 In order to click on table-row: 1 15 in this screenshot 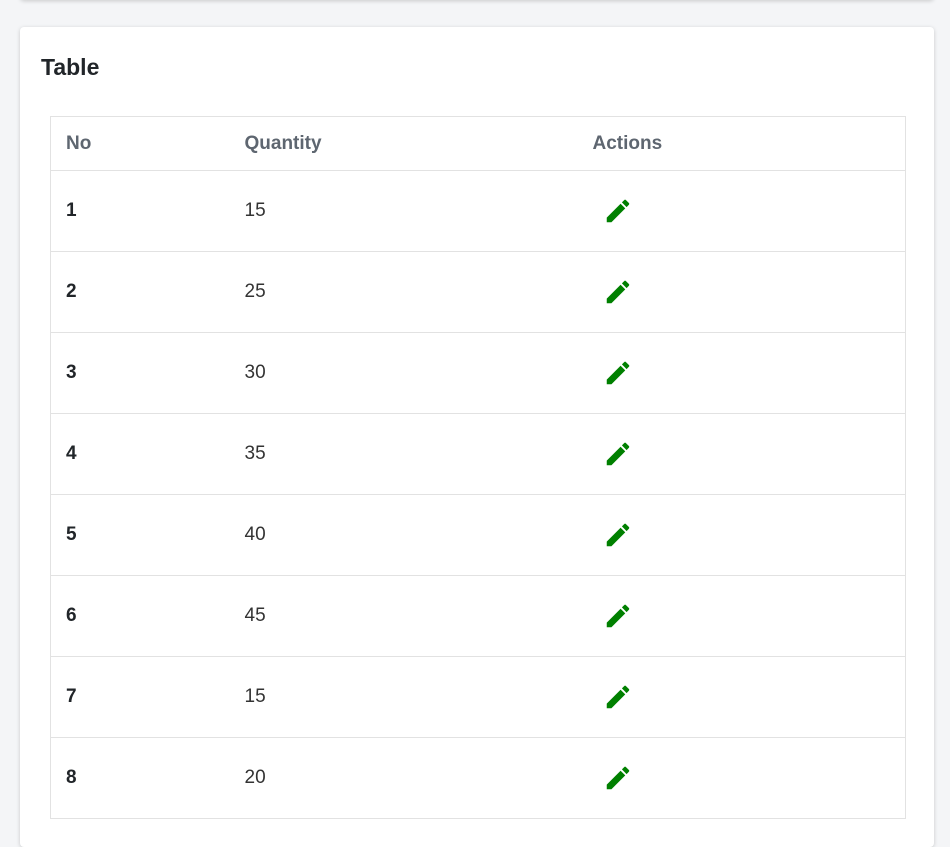, I will do `click(478, 211)`.